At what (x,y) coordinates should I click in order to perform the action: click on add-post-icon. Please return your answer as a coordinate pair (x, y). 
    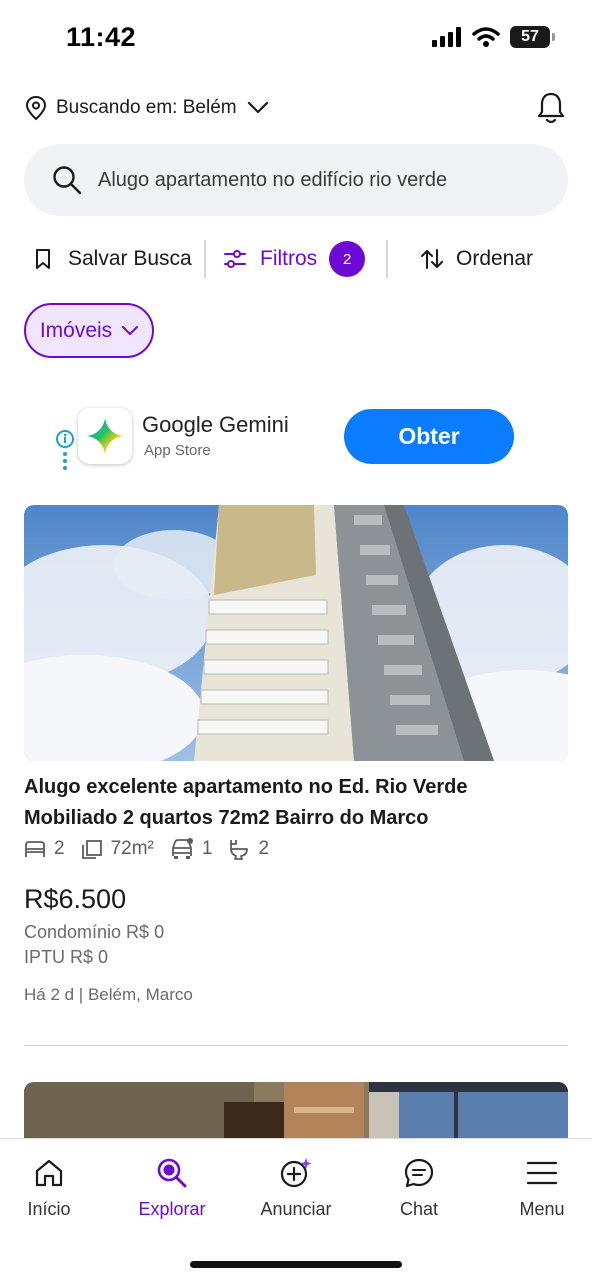
    Looking at the image, I should click on (296, 1173).